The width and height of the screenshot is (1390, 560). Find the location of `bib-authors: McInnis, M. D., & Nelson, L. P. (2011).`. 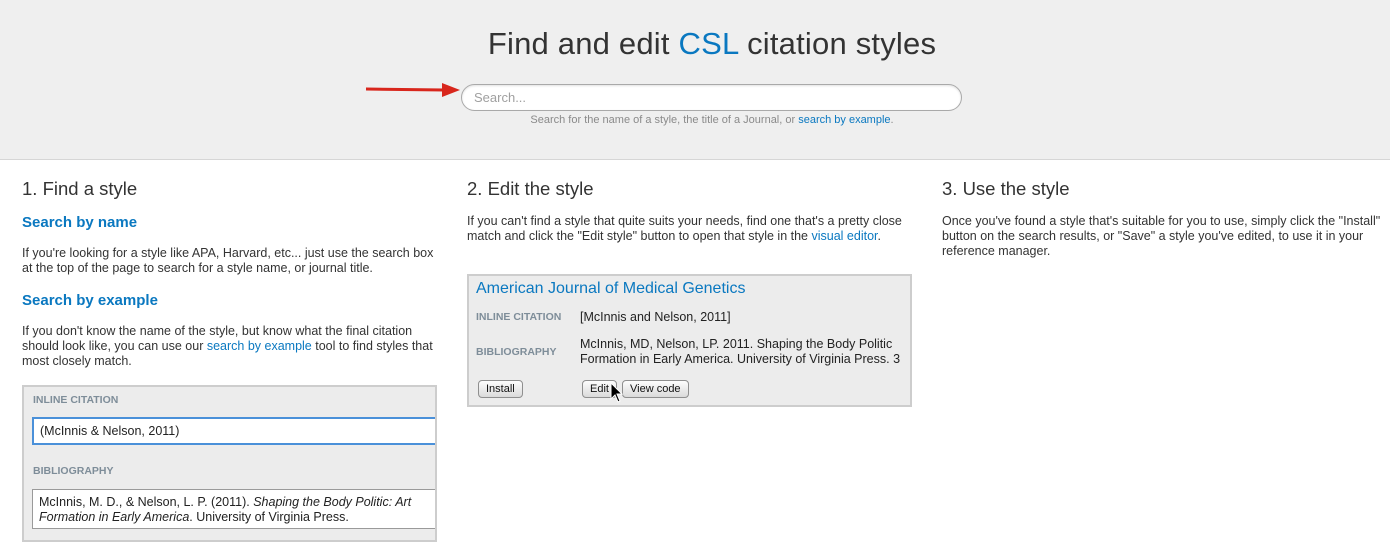

bib-authors: McInnis, M. D., & Nelson, L. P. (2011). is located at coordinates (146, 502).